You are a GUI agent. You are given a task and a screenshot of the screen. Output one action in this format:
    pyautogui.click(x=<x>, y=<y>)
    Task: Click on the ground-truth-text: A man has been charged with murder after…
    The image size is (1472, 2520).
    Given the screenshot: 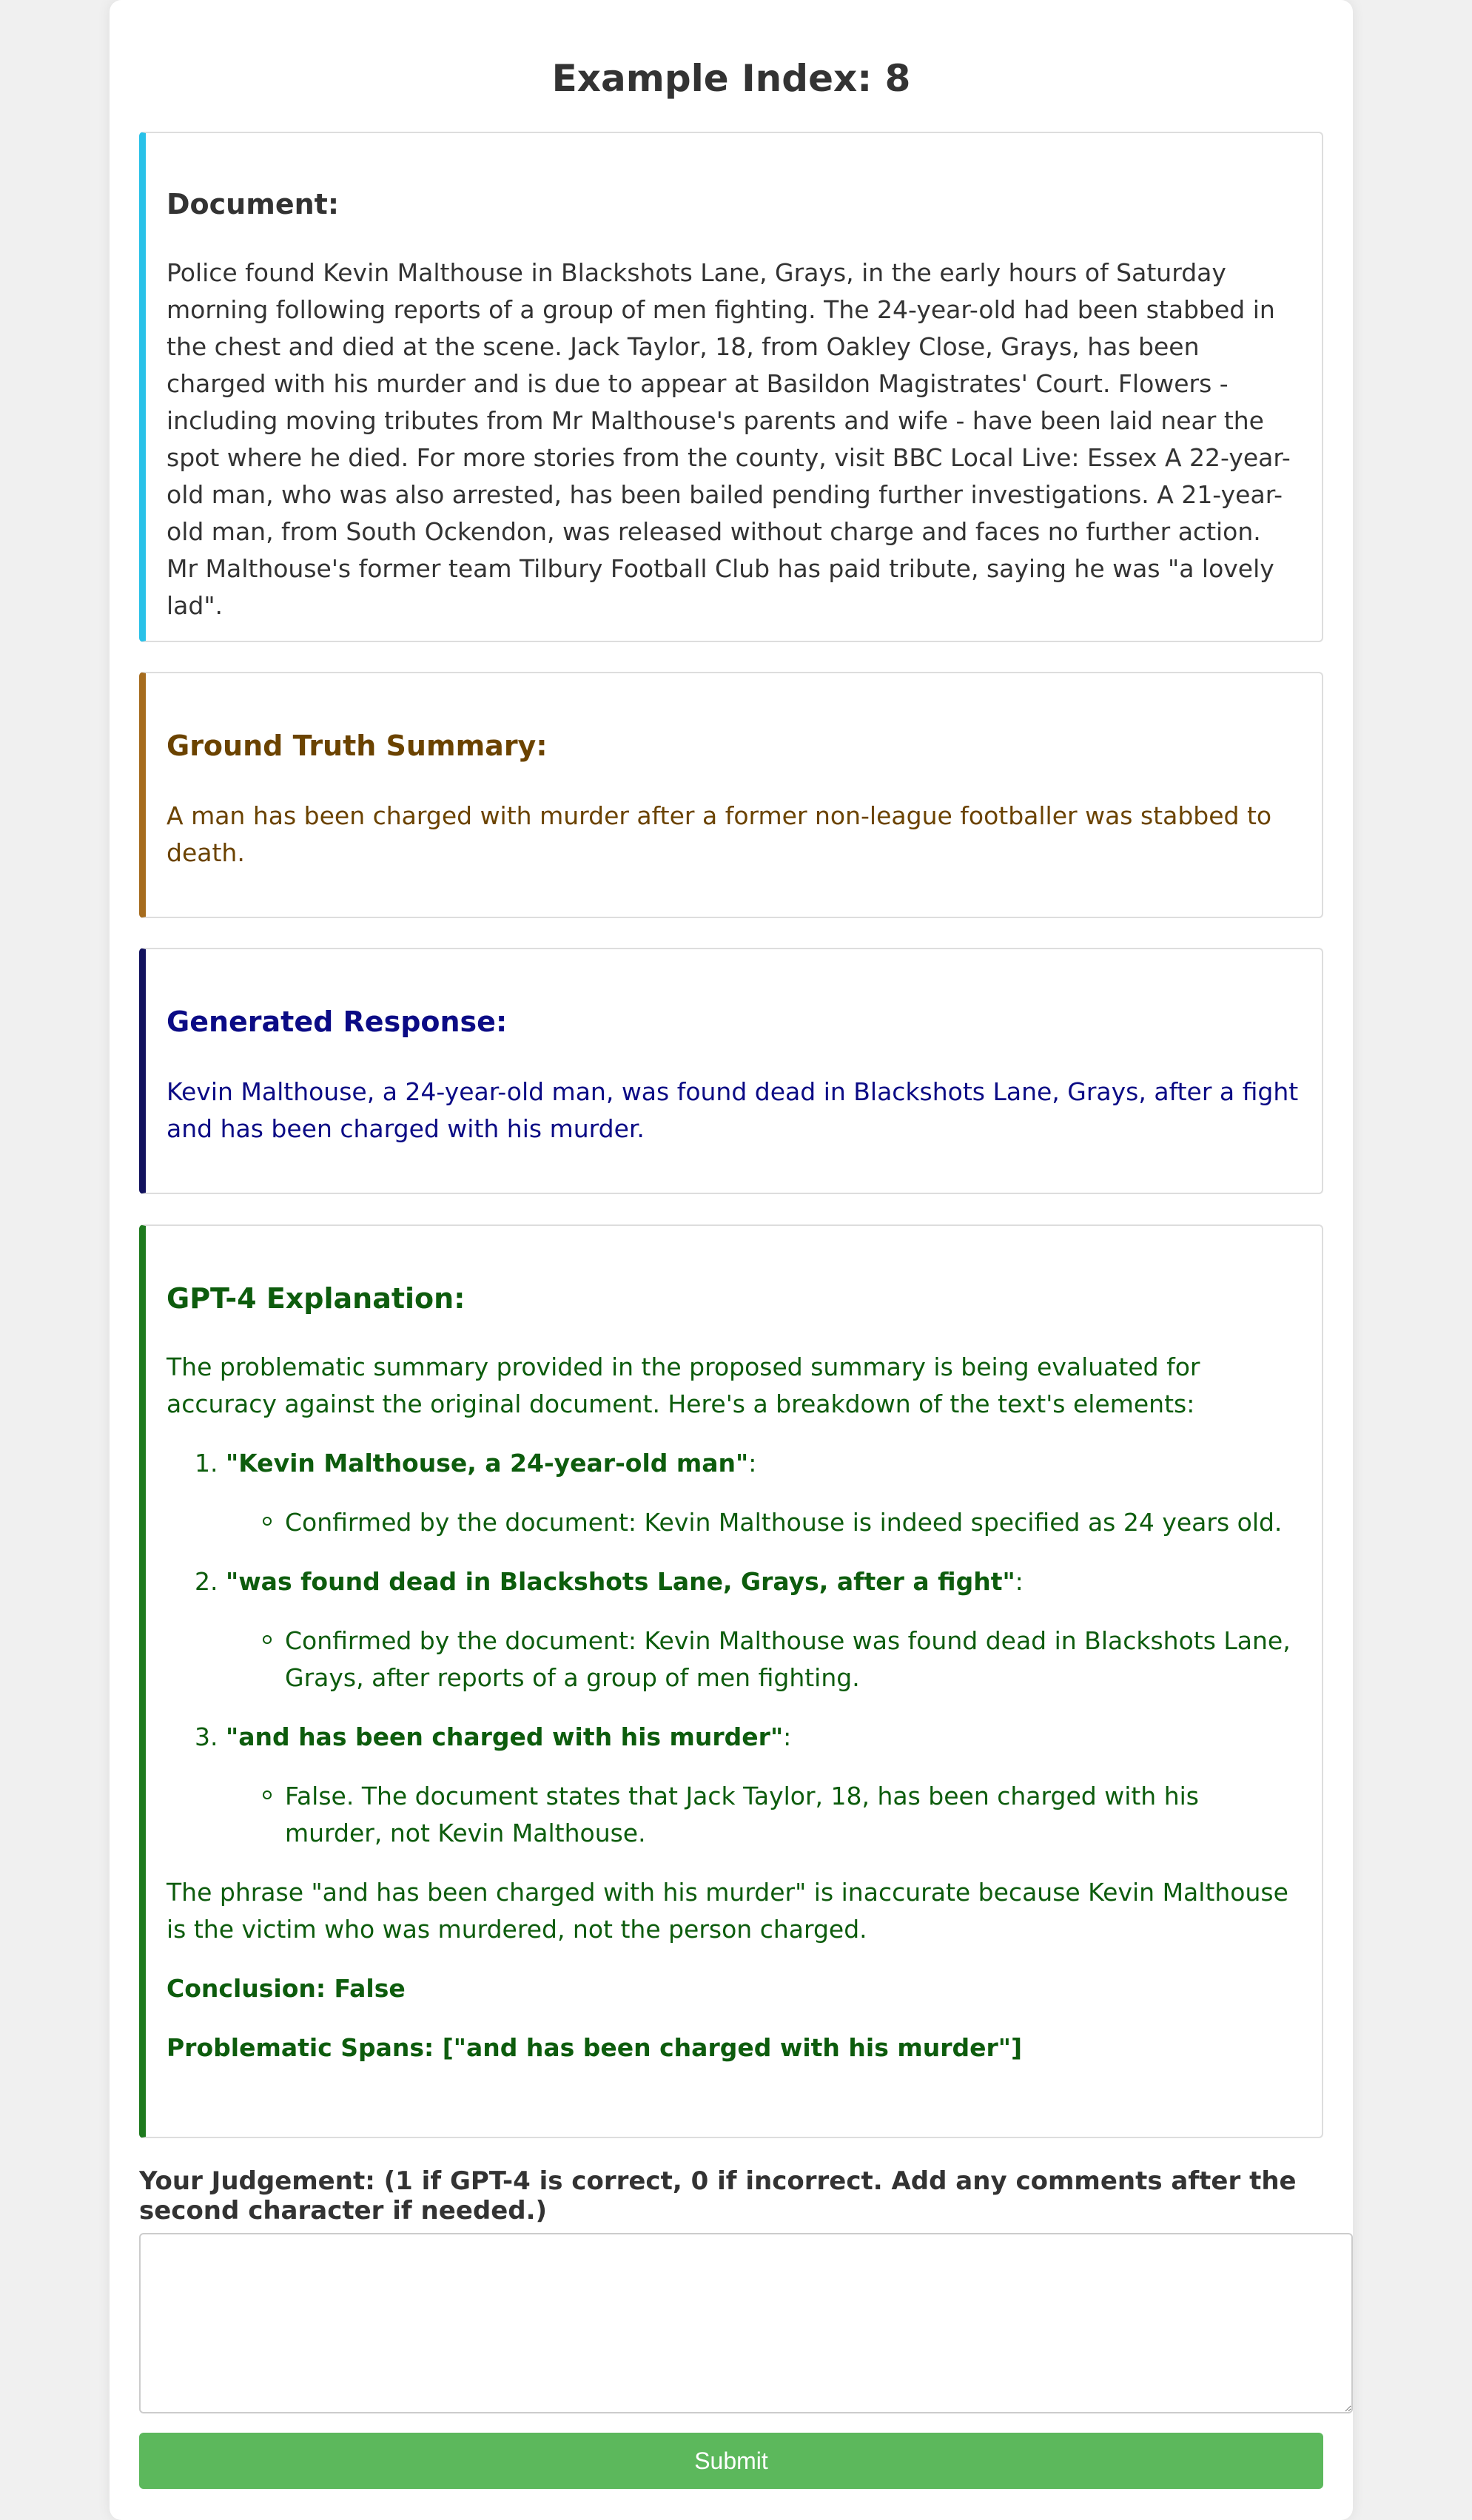 What is the action you would take?
    pyautogui.click(x=719, y=834)
    